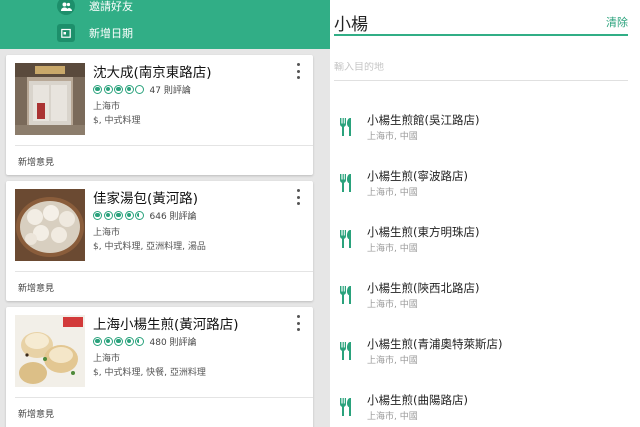  Describe the element at coordinates (351, 22) in the screenshot. I see `search-input: 小楊` at that location.